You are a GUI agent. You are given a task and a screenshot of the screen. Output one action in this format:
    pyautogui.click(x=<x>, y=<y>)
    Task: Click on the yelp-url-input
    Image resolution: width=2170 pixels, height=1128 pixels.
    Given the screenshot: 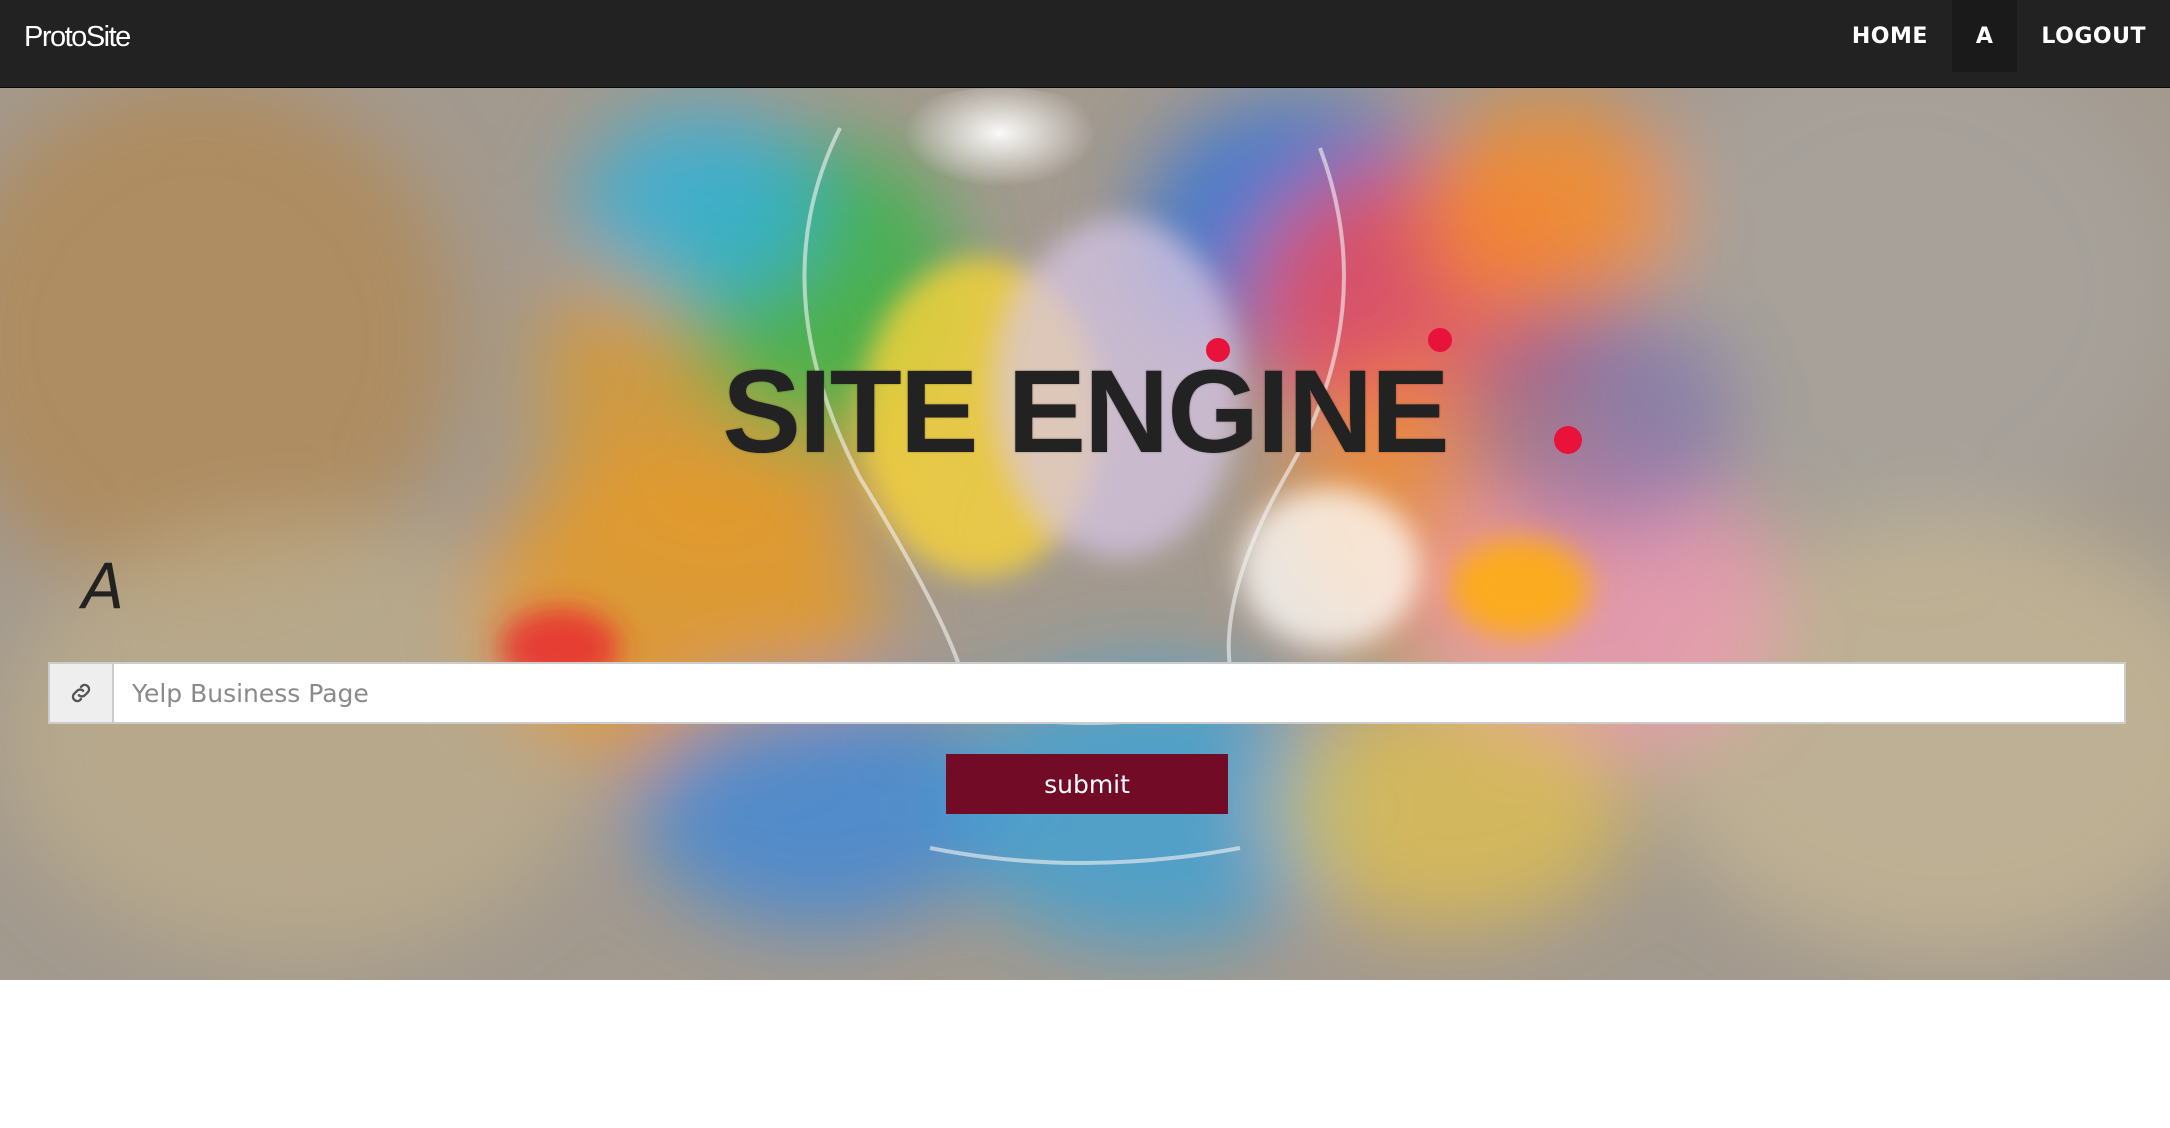 What is the action you would take?
    pyautogui.click(x=1119, y=693)
    